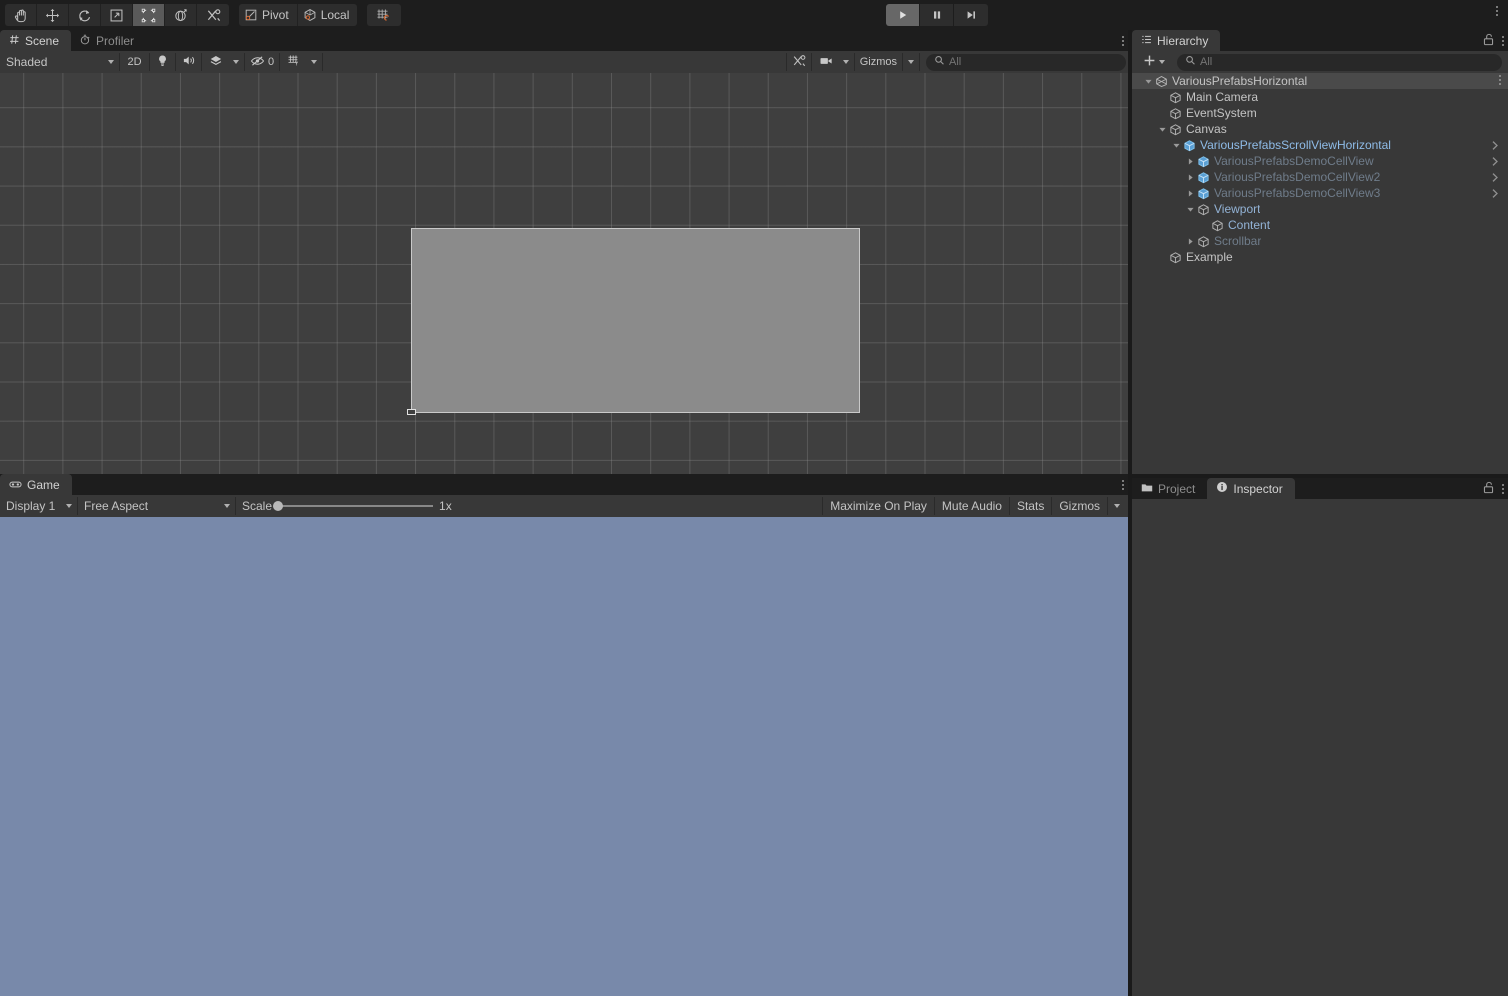 The width and height of the screenshot is (1508, 996). What do you see at coordinates (60, 62) in the screenshot?
I see `shading-mode-dropdown: Shaded` at bounding box center [60, 62].